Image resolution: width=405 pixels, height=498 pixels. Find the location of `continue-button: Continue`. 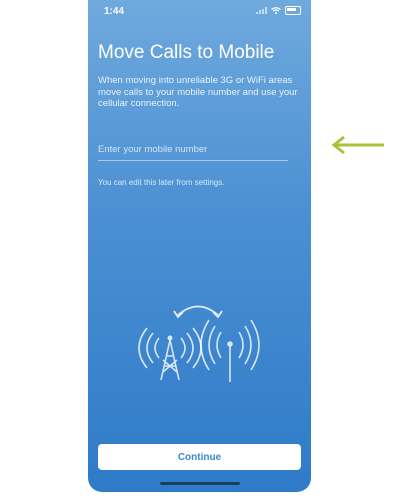

continue-button: Continue is located at coordinates (199, 457).